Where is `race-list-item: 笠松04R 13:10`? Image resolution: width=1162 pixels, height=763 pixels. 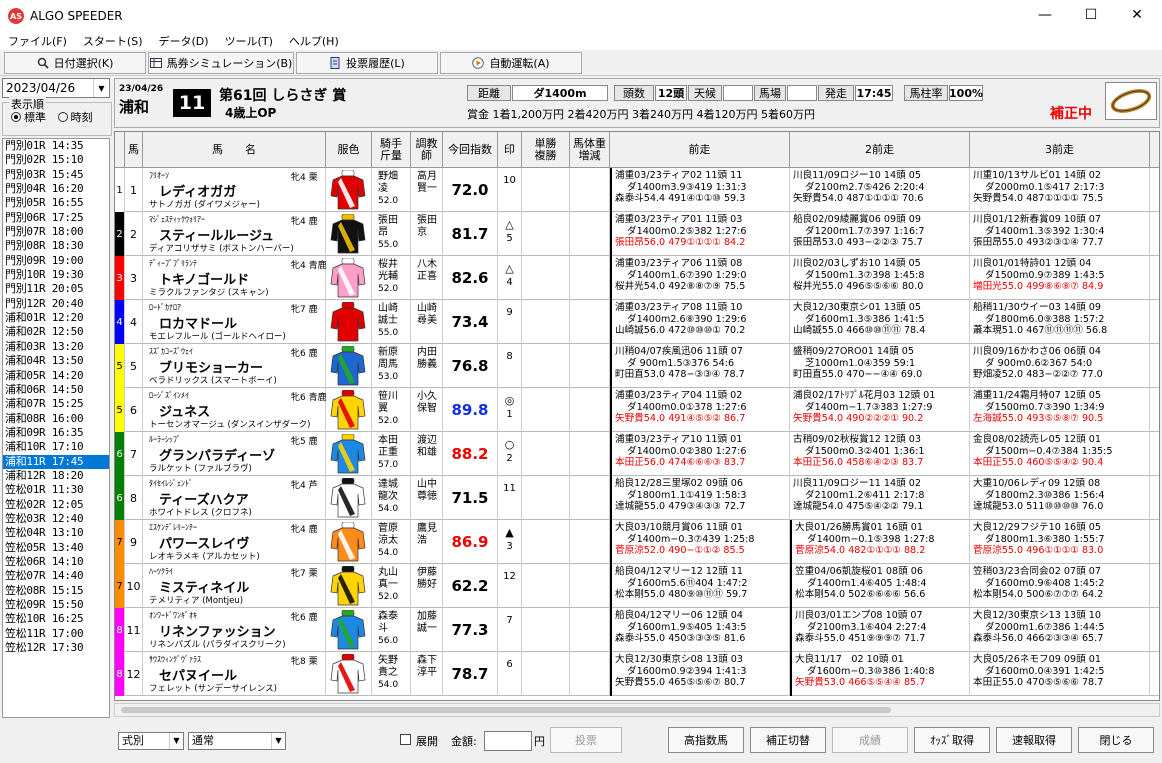 race-list-item: 笠松04R 13:10 is located at coordinates (56, 533).